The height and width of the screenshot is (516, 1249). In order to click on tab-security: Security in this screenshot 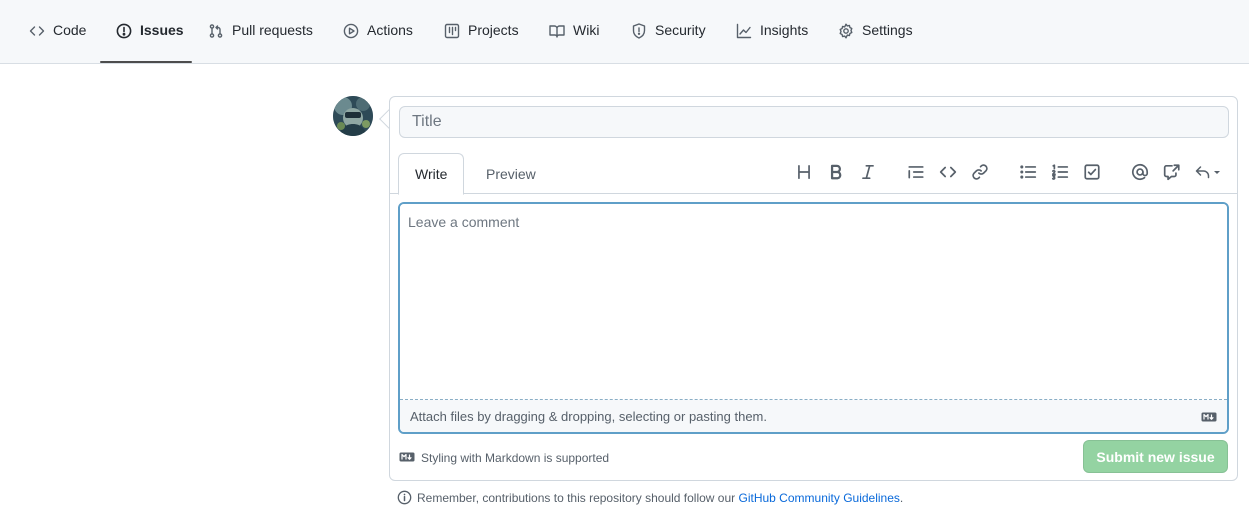, I will do `click(668, 39)`.